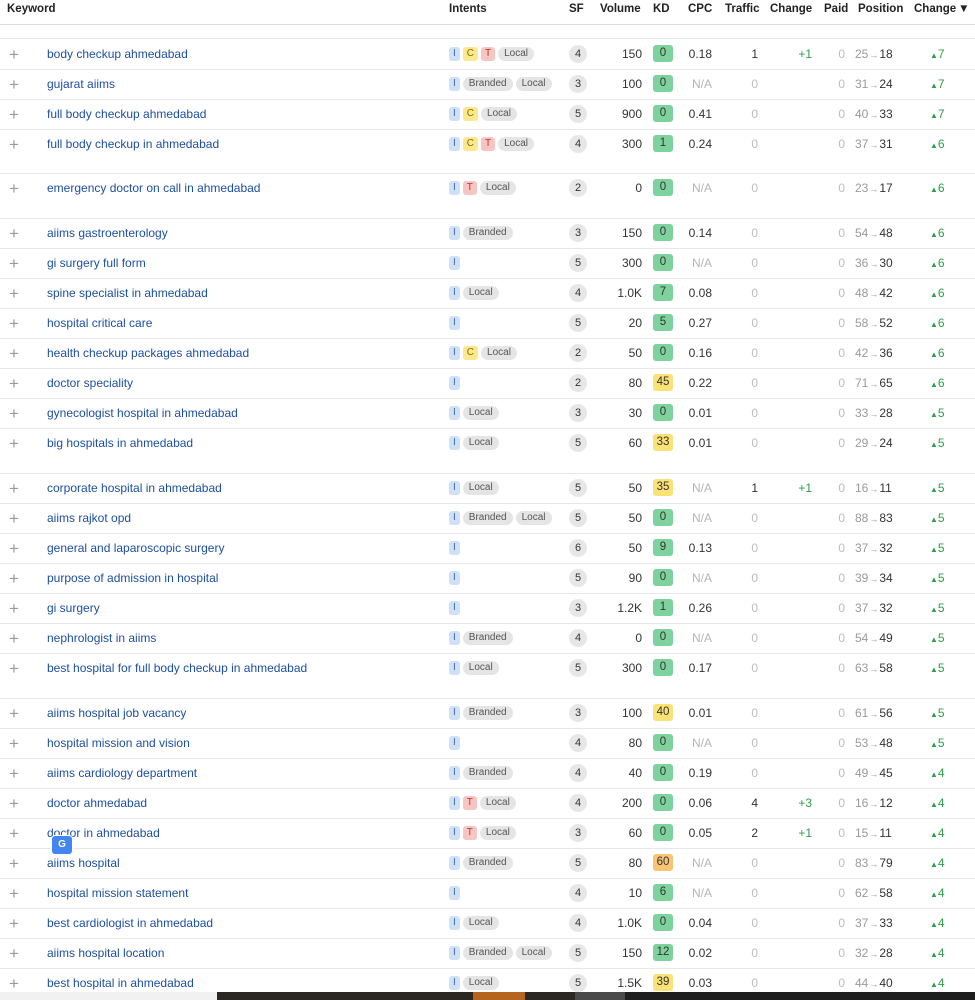 Image resolution: width=975 pixels, height=1000 pixels. I want to click on position-cell: 40→33, so click(880, 114).